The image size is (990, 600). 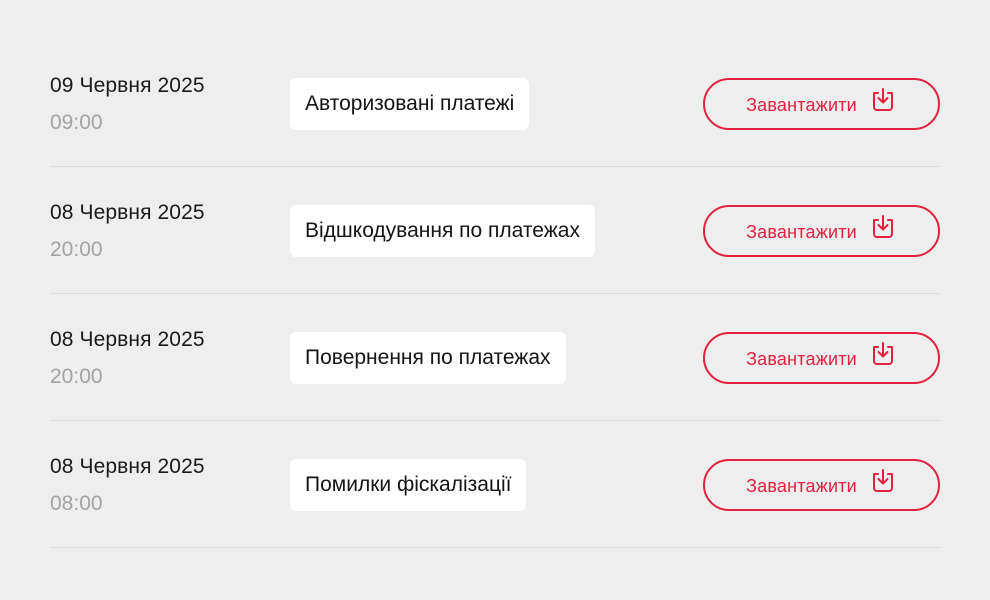 What do you see at coordinates (127, 85) in the screenshot?
I see `report-date: 09 Червня 2025` at bounding box center [127, 85].